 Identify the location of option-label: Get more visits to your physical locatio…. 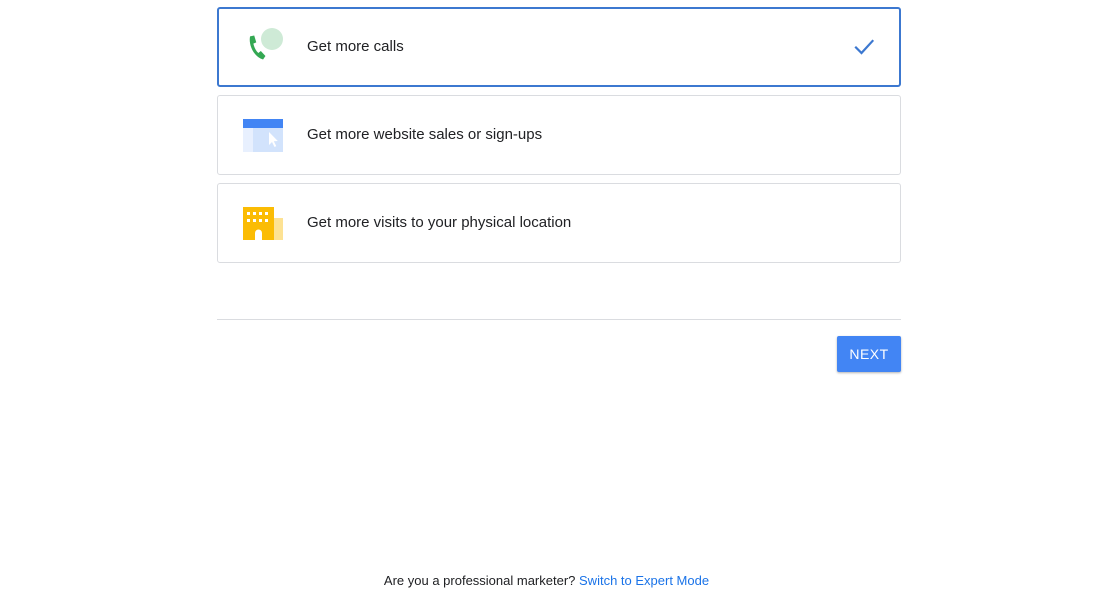
(439, 222).